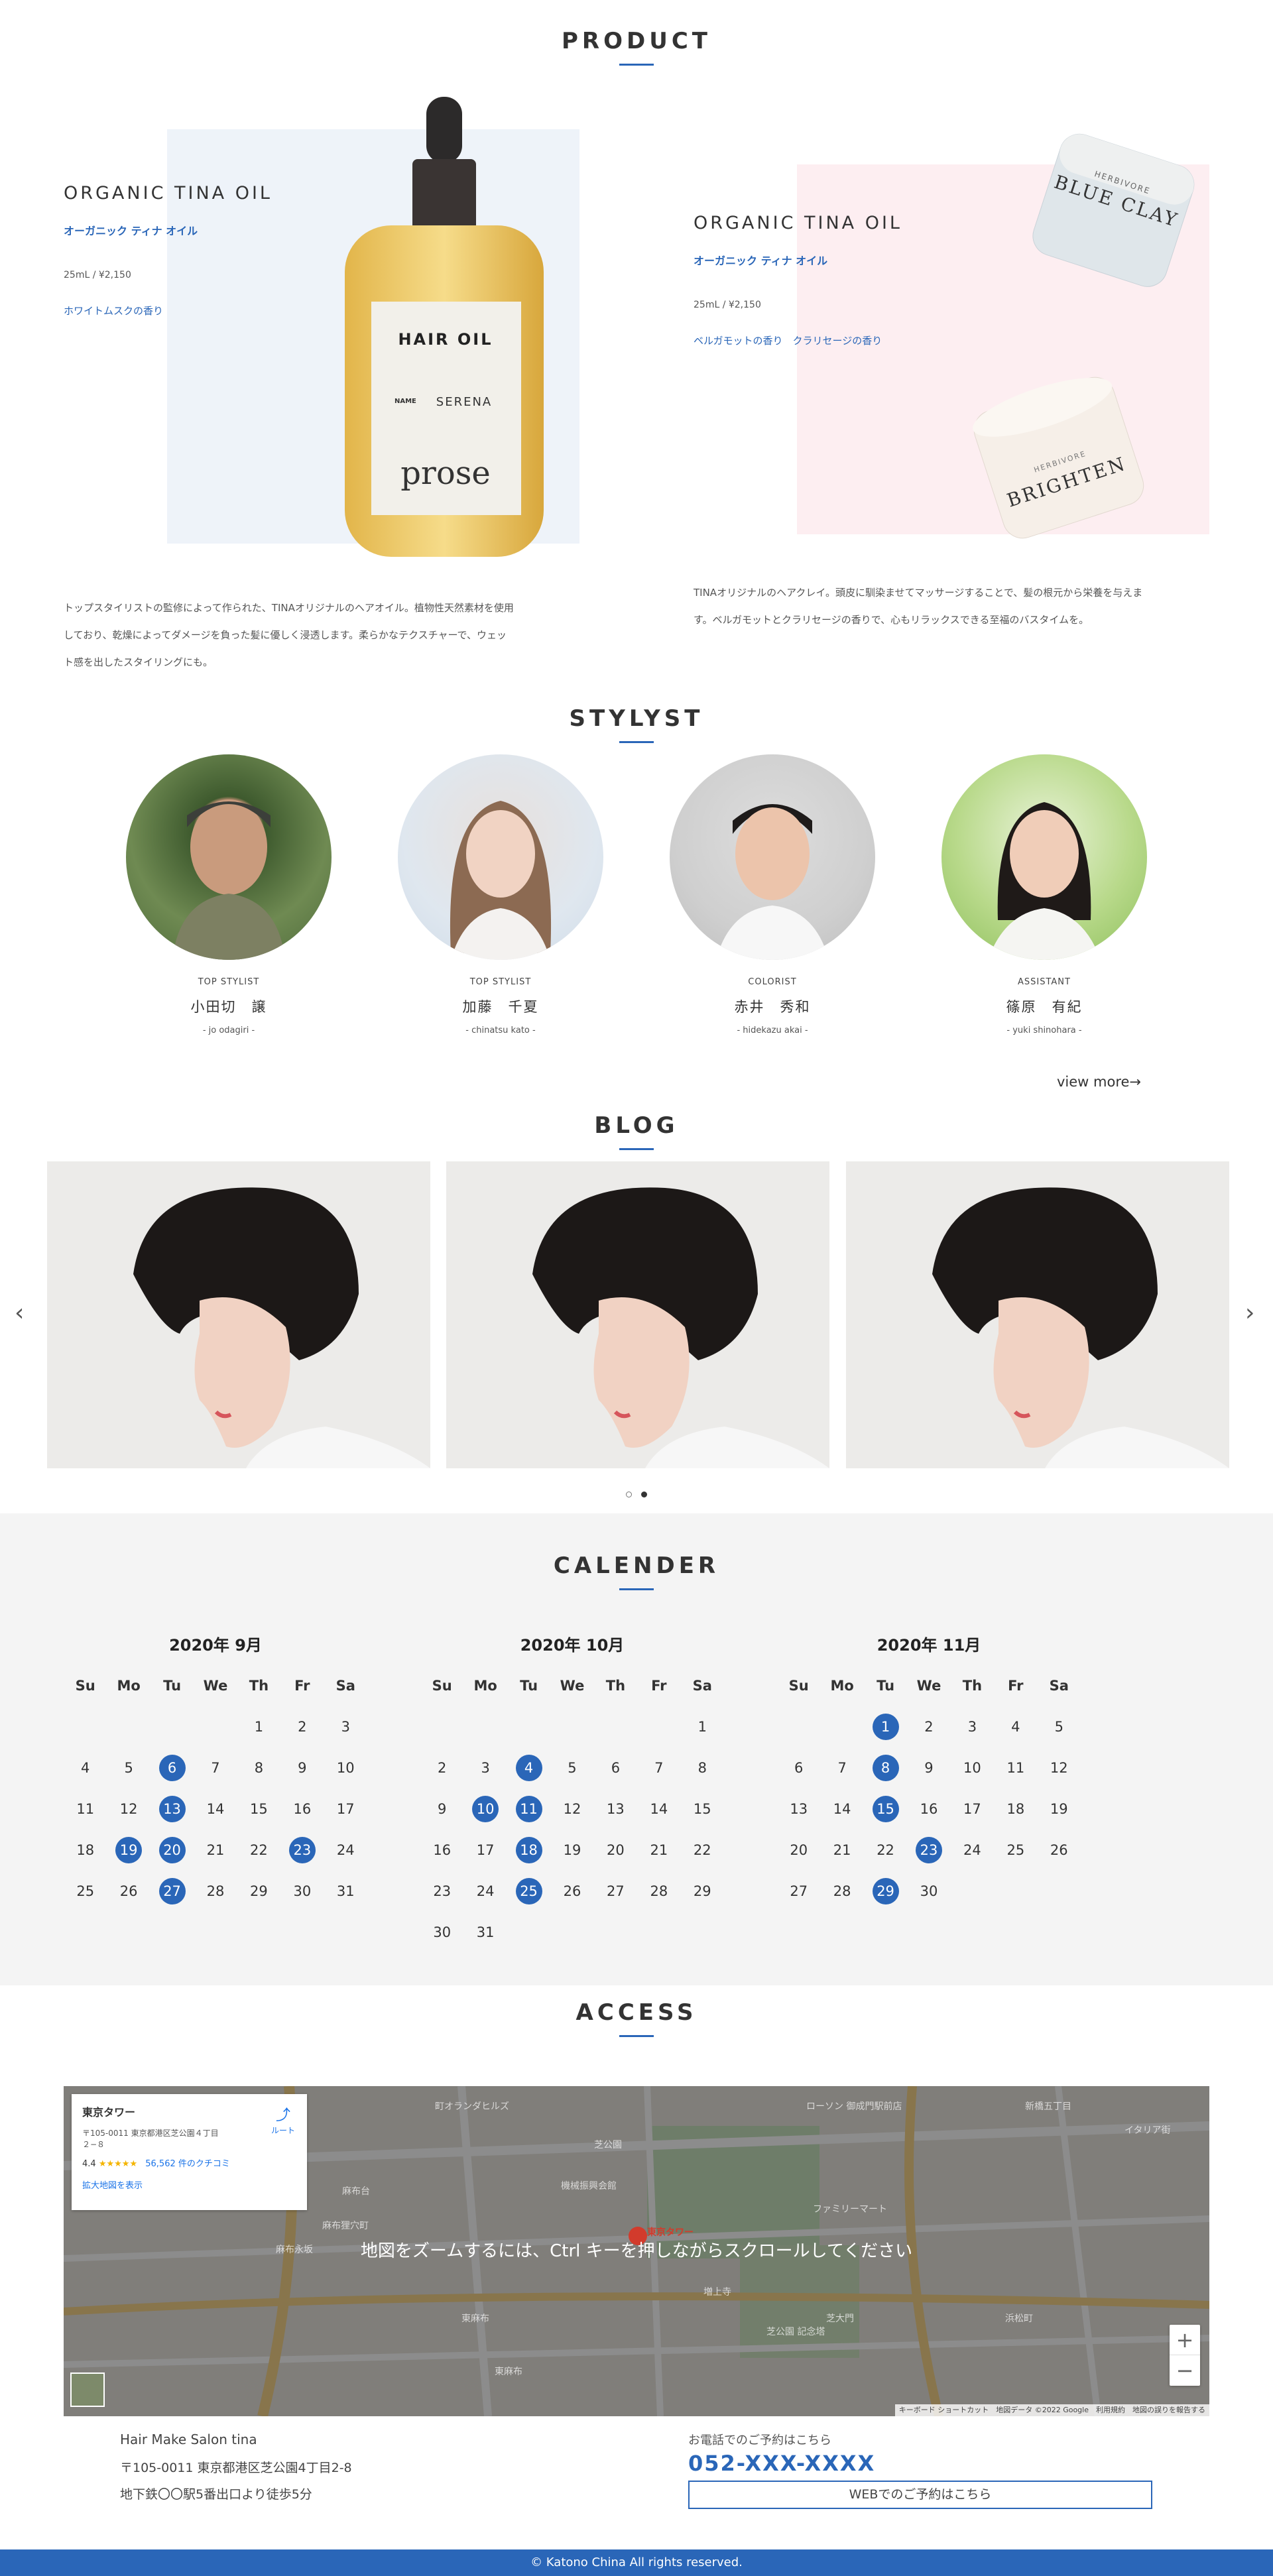 The width and height of the screenshot is (1273, 2576). Describe the element at coordinates (500, 895) in the screenshot. I see `stylist-card: TOP STYLIST 加藤 千夏 - chinatsu kato -` at that location.